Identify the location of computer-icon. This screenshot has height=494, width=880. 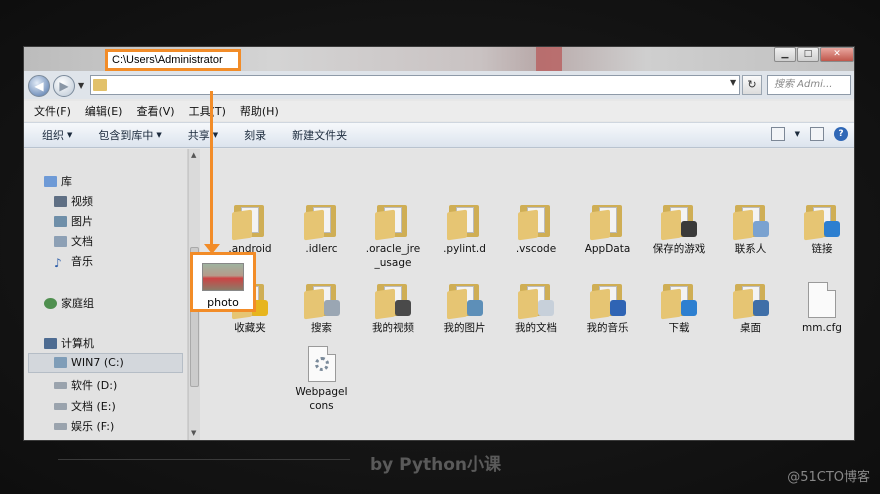
(50, 343).